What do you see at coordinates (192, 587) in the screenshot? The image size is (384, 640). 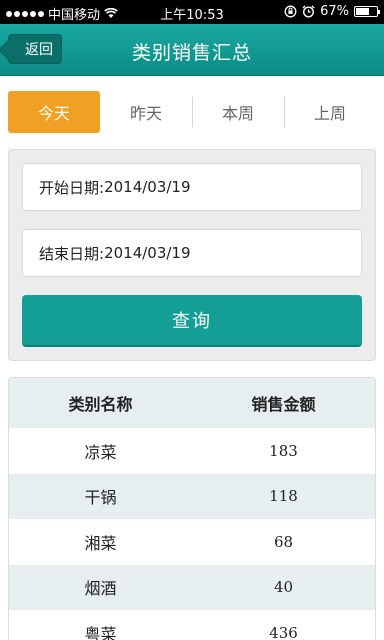 I see `table-row: 烟酒 40` at bounding box center [192, 587].